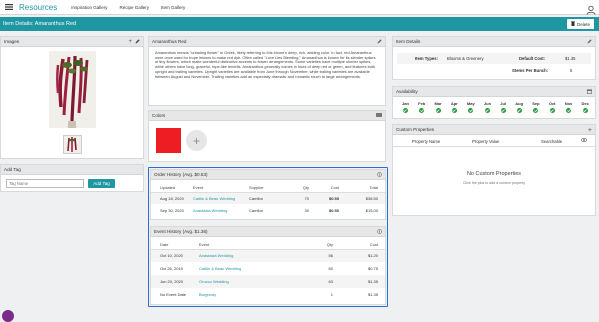 Image resolution: width=599 pixels, height=322 pixels. I want to click on add-color-button: +, so click(196, 140).